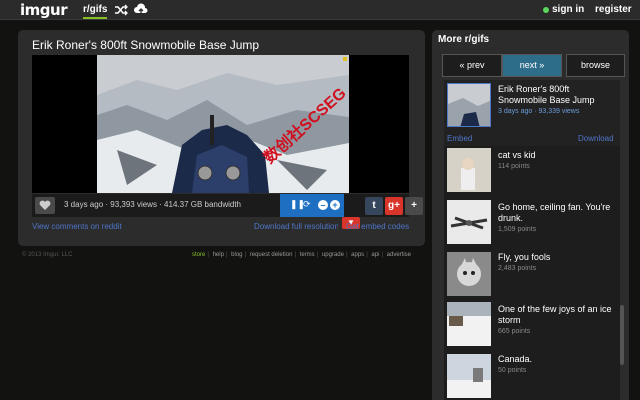  I want to click on list-item-points: 2,483 points, so click(517, 268).